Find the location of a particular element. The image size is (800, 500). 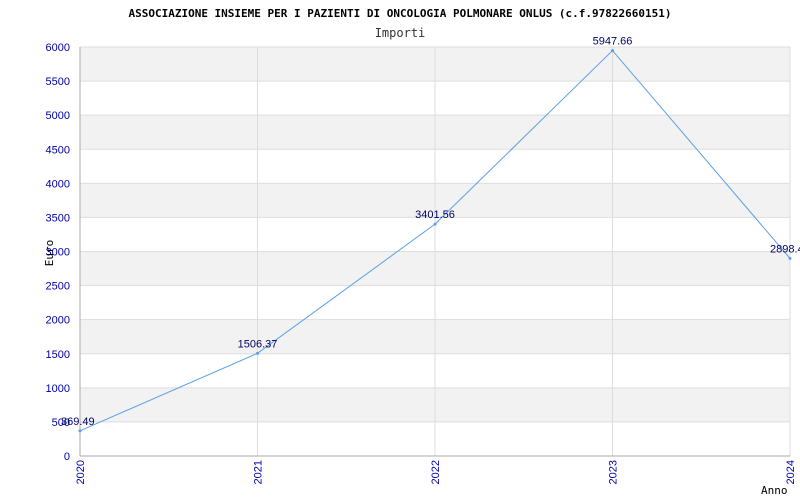

x-tick-label: 2023 is located at coordinates (614, 472).